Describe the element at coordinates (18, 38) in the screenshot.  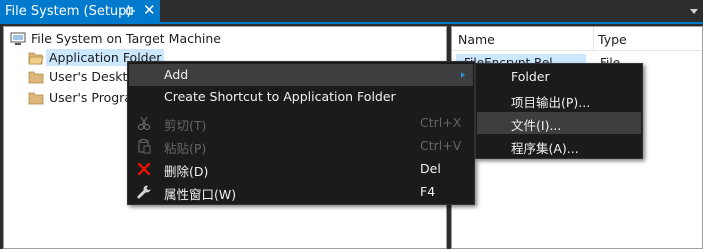
I see `computer-icon` at that location.